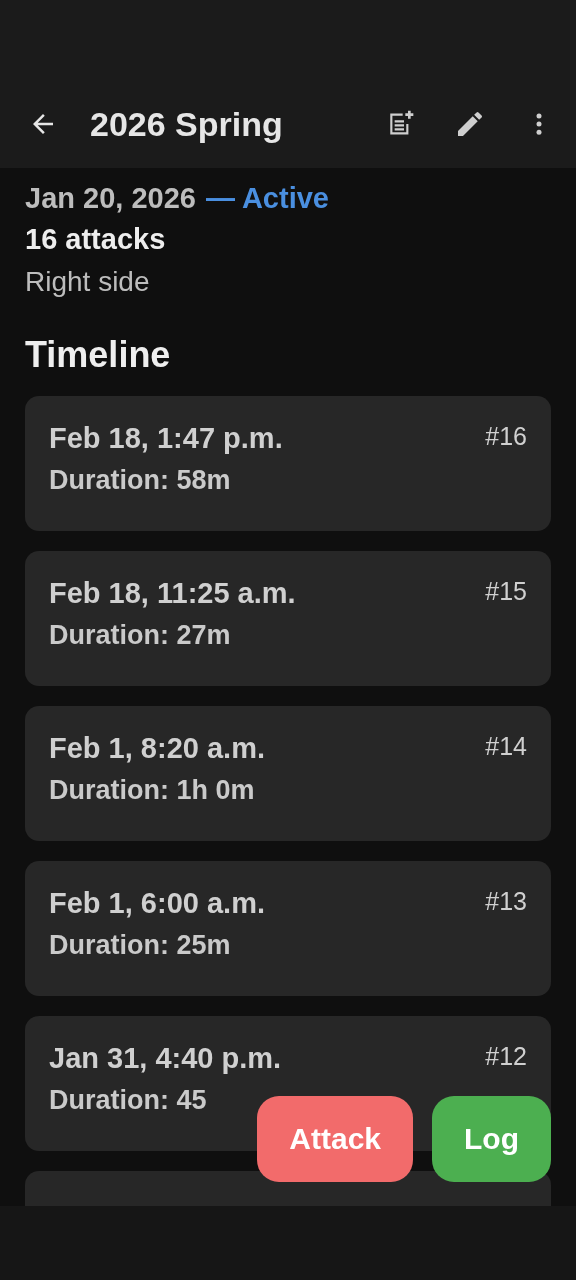  What do you see at coordinates (140, 480) in the screenshot?
I see `attack-duration: Duration: 58m` at bounding box center [140, 480].